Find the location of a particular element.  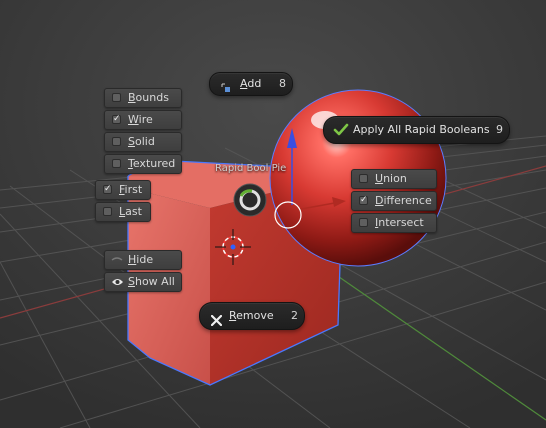

remove-label: Remove is located at coordinates (251, 315).